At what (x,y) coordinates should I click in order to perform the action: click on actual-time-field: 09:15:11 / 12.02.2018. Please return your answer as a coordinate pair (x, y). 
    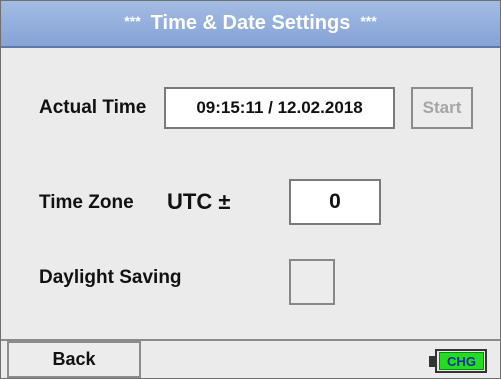
    Looking at the image, I should click on (279, 108).